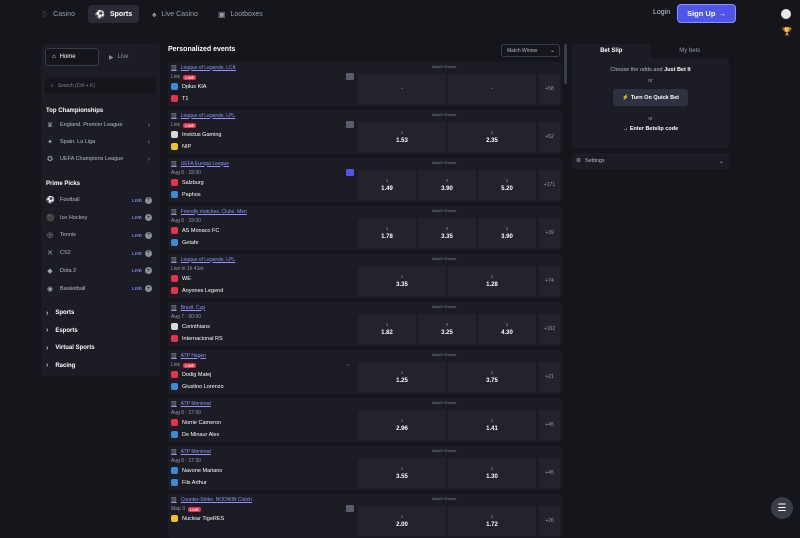 The image size is (800, 538). I want to click on quick-bet-button: ⚡ Turn On Quick Bet, so click(650, 97).